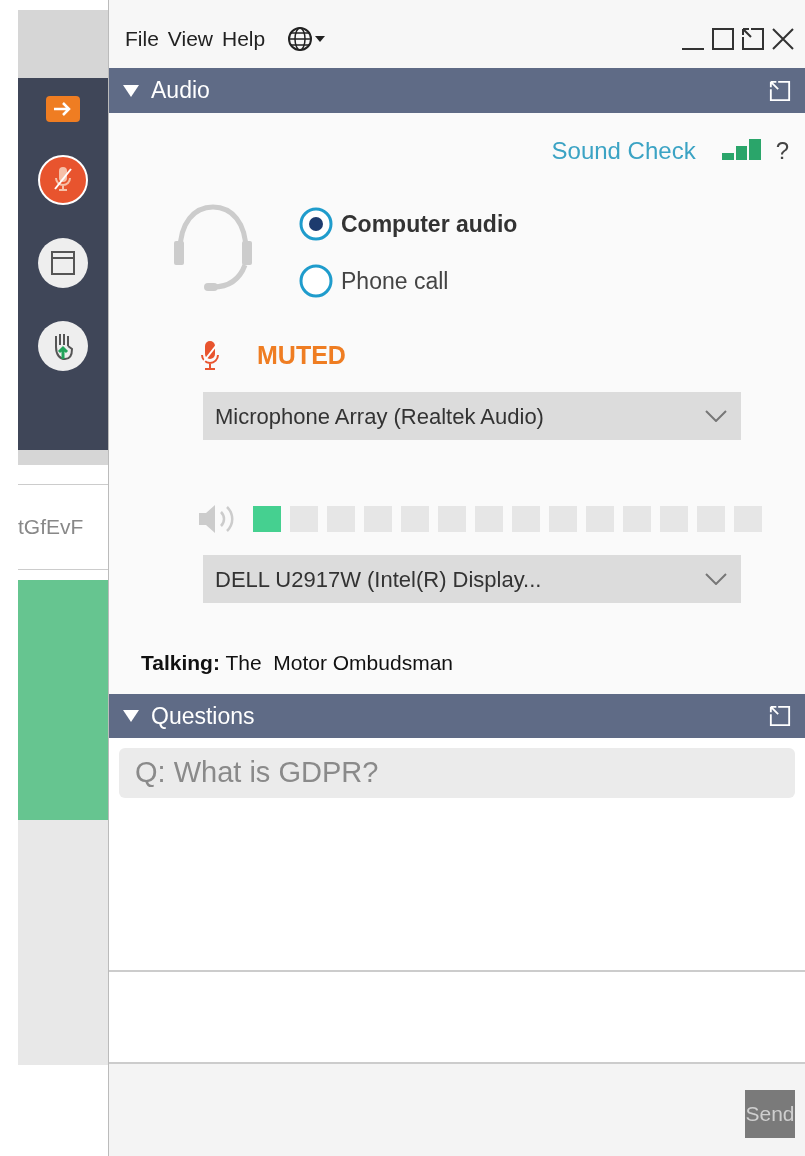 Image resolution: width=805 pixels, height=1156 pixels. What do you see at coordinates (142, 39) in the screenshot?
I see `menu-item: File` at bounding box center [142, 39].